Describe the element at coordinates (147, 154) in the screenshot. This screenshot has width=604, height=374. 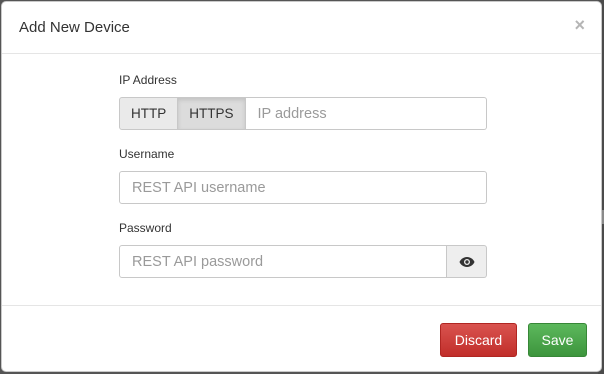
I see `username-label: Username` at that location.